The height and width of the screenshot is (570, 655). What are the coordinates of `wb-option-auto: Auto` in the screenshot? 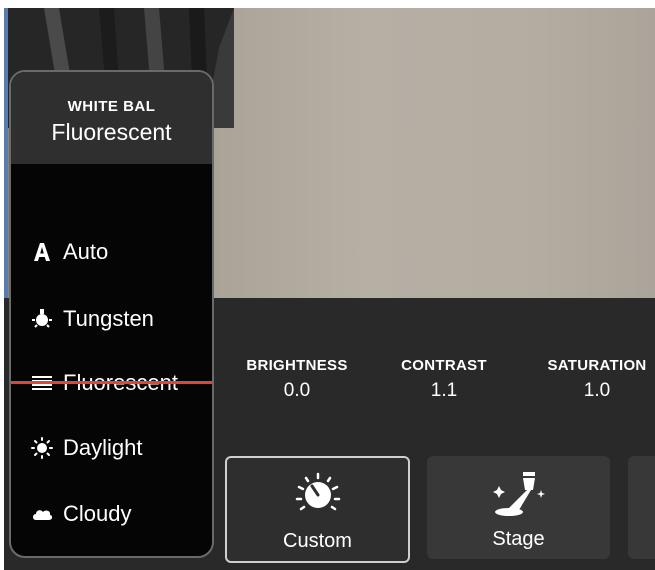 It's located at (69, 252).